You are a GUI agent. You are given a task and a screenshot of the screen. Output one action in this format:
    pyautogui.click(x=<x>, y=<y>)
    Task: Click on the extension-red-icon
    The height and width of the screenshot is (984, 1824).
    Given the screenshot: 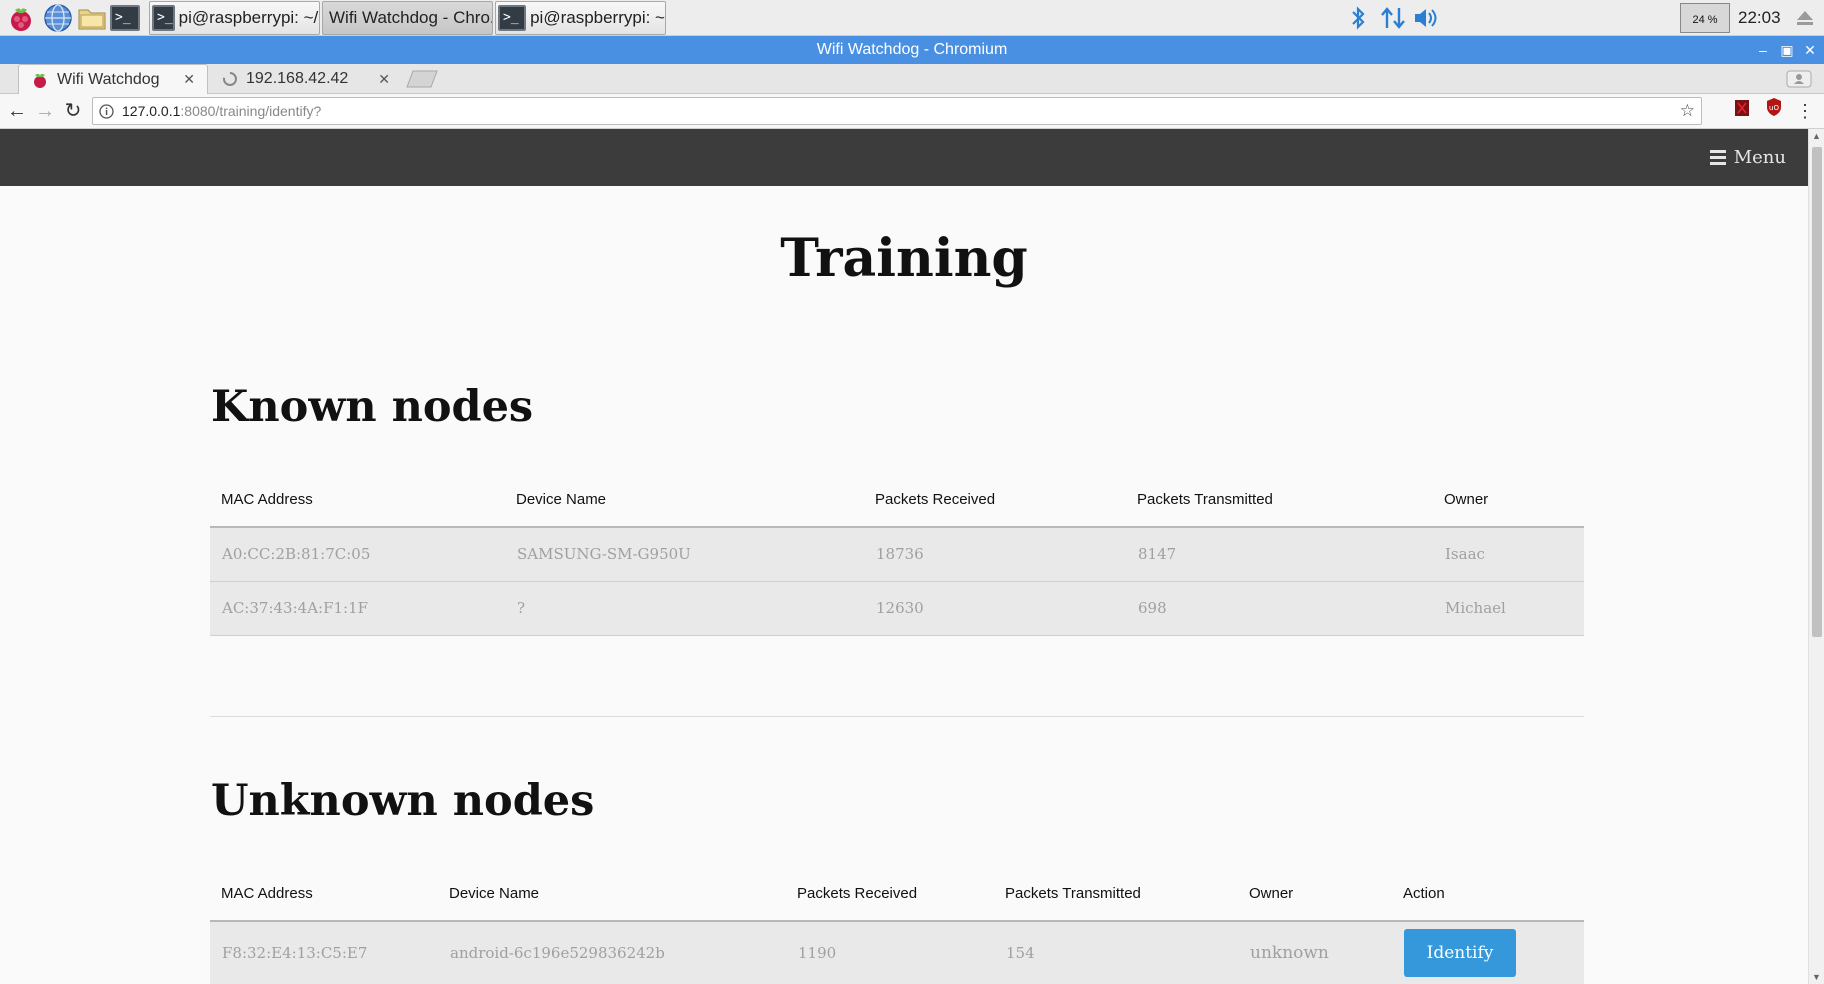 What is the action you would take?
    pyautogui.click(x=1742, y=111)
    